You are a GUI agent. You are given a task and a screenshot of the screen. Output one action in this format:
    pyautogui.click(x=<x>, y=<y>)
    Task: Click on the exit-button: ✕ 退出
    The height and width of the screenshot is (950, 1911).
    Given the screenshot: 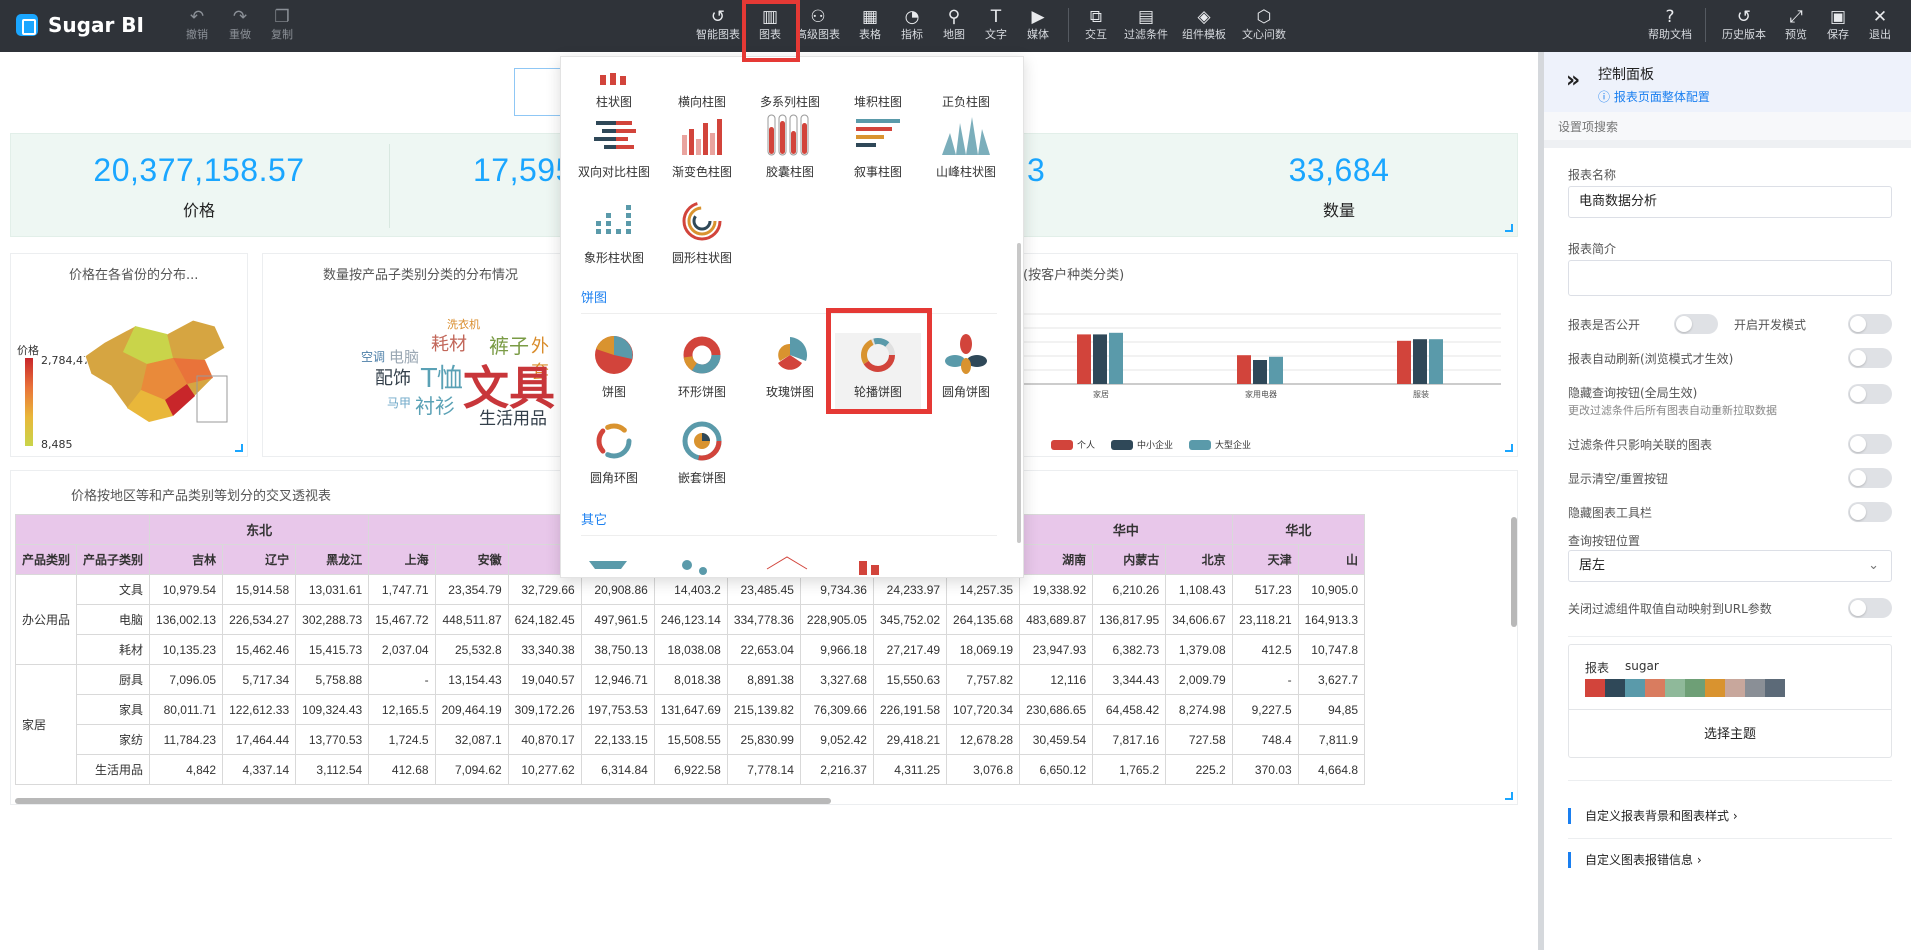 What is the action you would take?
    pyautogui.click(x=1880, y=27)
    